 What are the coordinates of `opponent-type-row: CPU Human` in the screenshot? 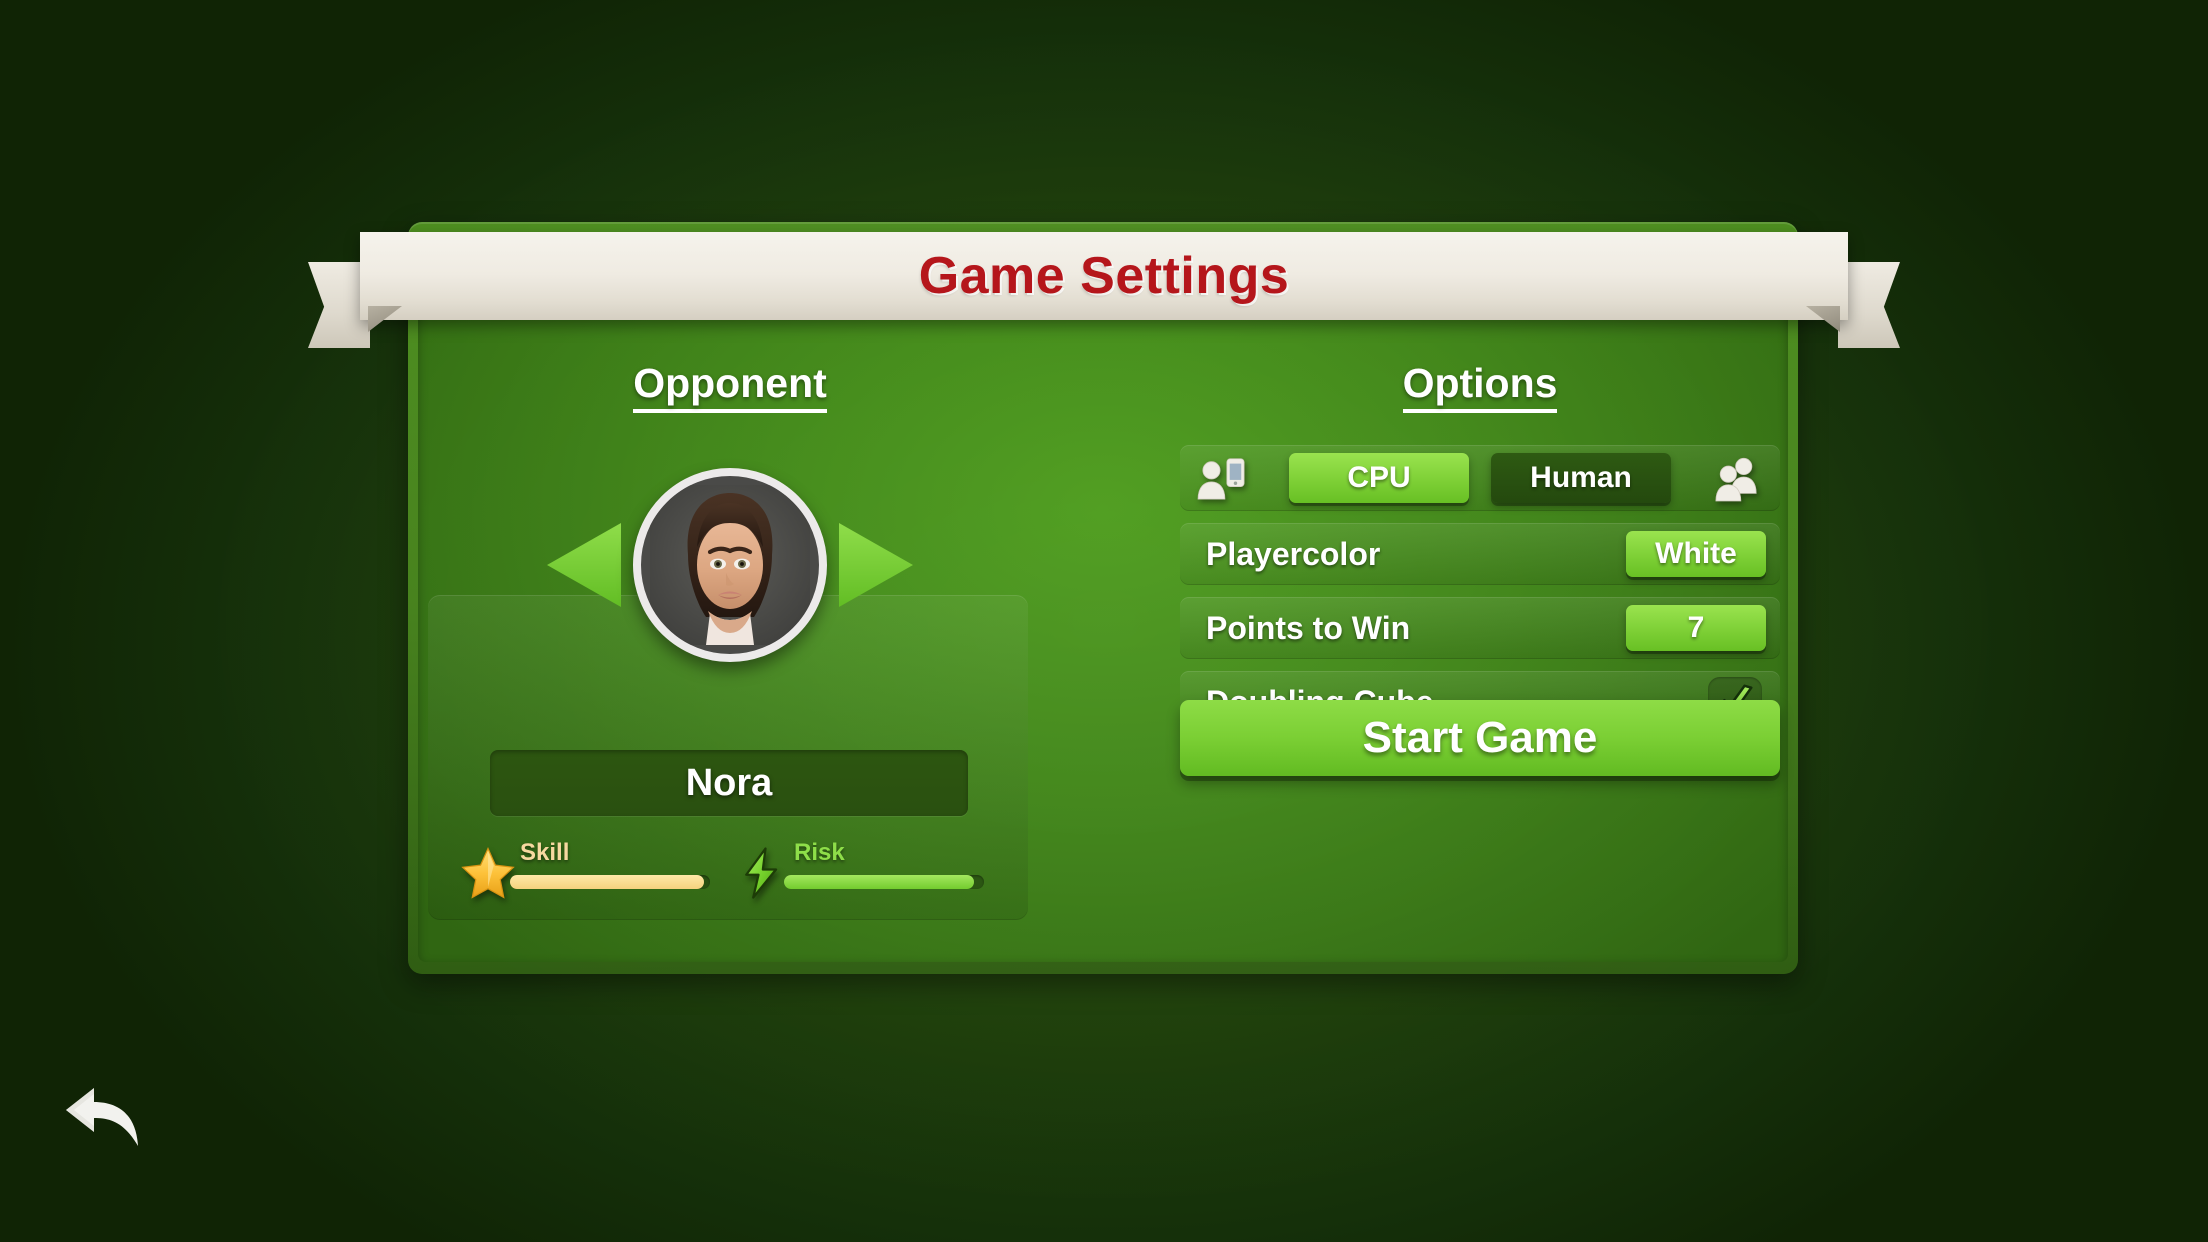 It's located at (1480, 478).